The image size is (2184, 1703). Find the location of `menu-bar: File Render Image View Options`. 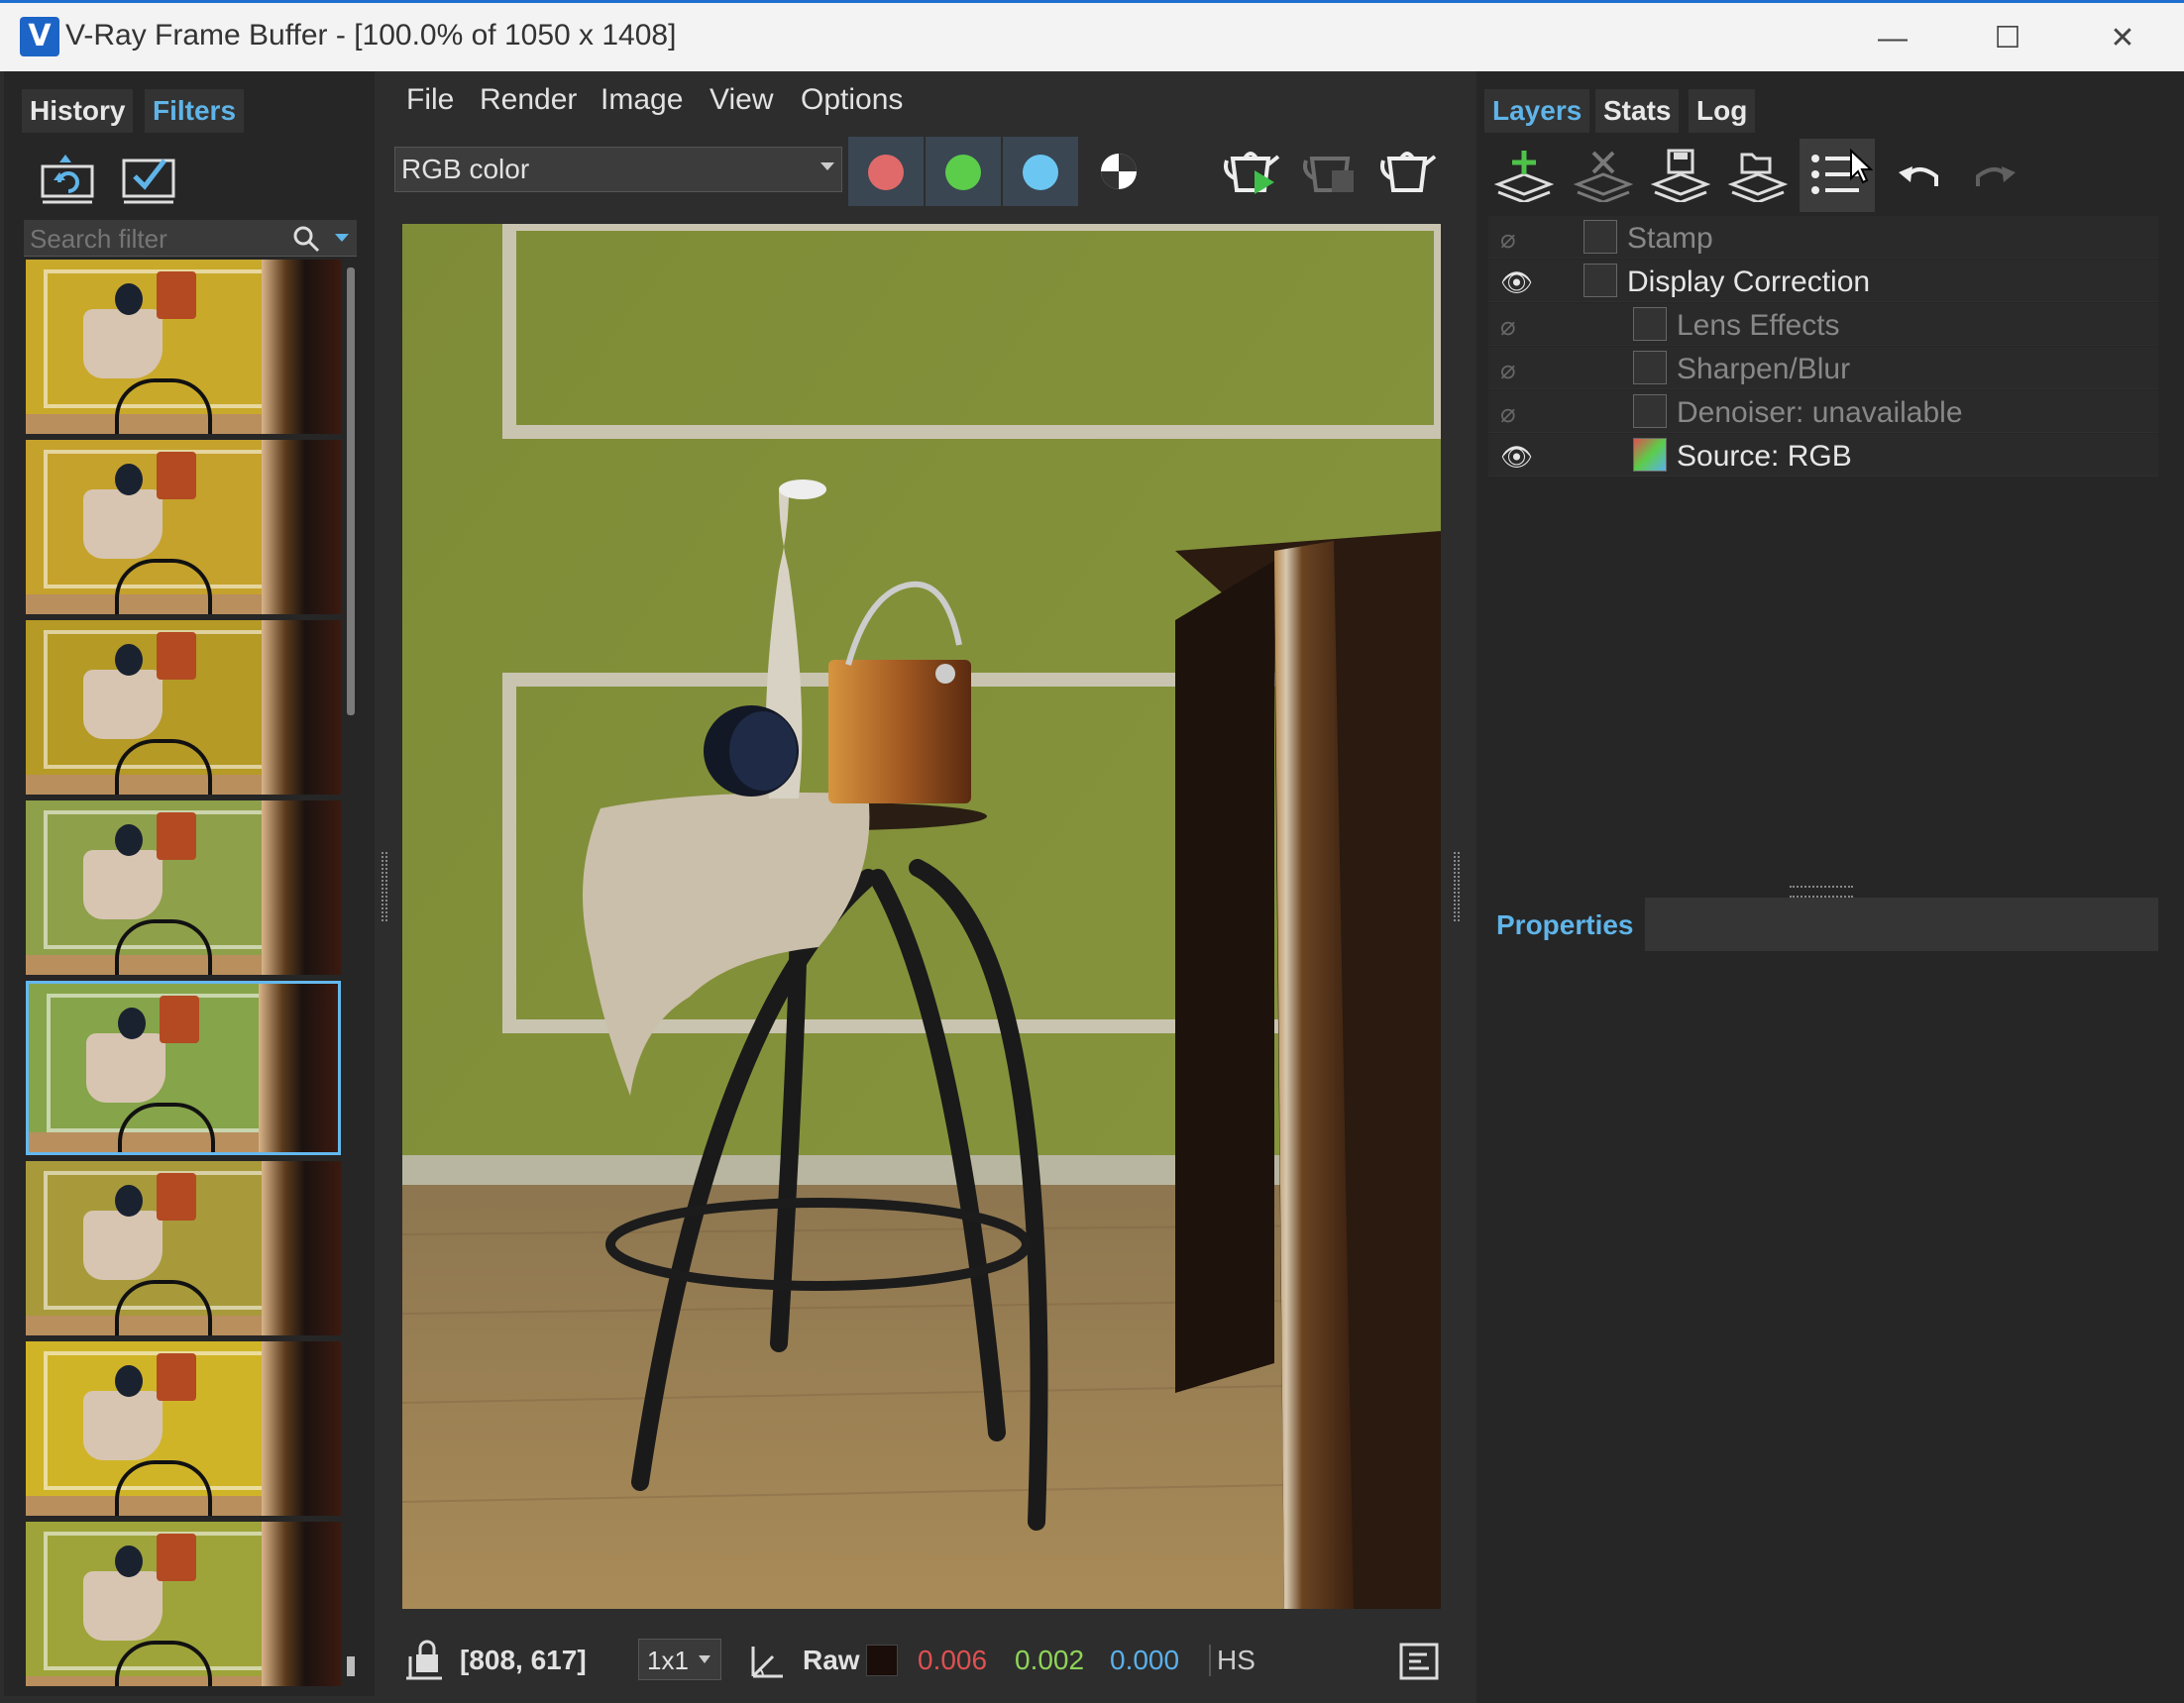

menu-bar: File Render Image View Options is located at coordinates (918, 102).